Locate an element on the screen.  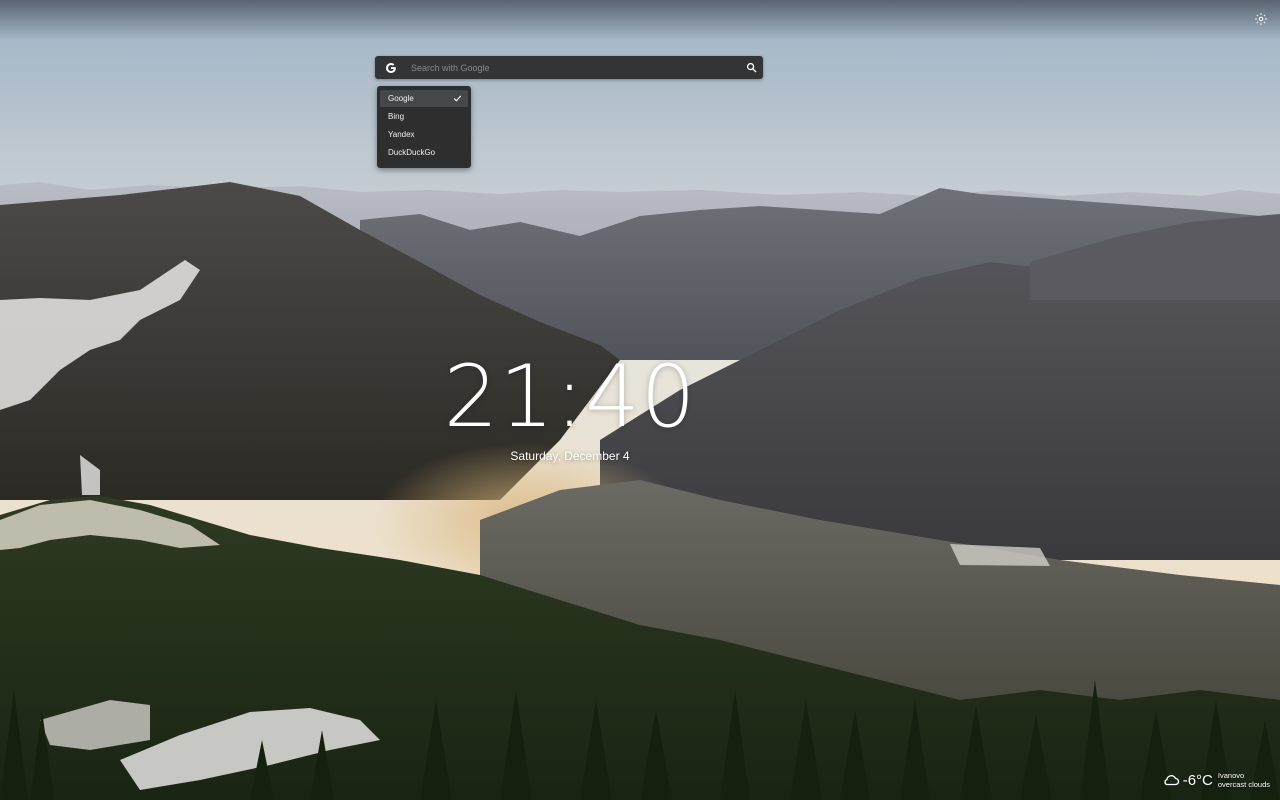
search-submit-button is located at coordinates (751, 67).